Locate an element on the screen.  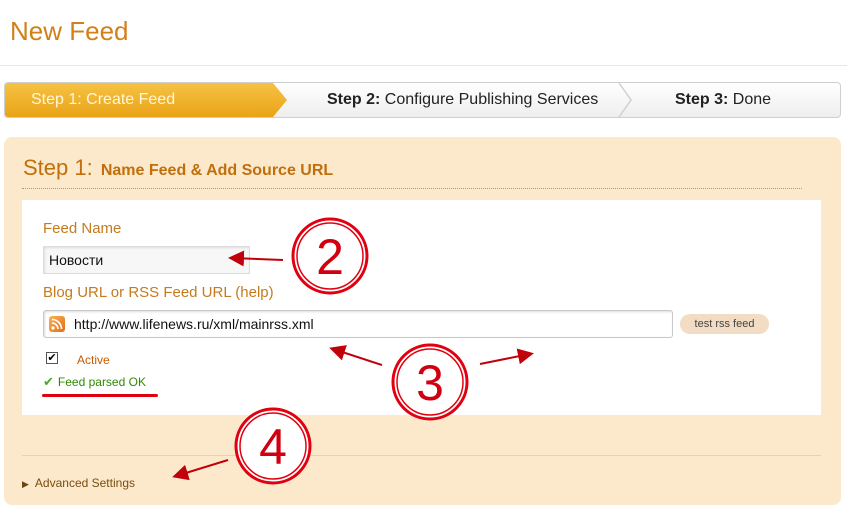
feed-name-input: Новости is located at coordinates (146, 260).